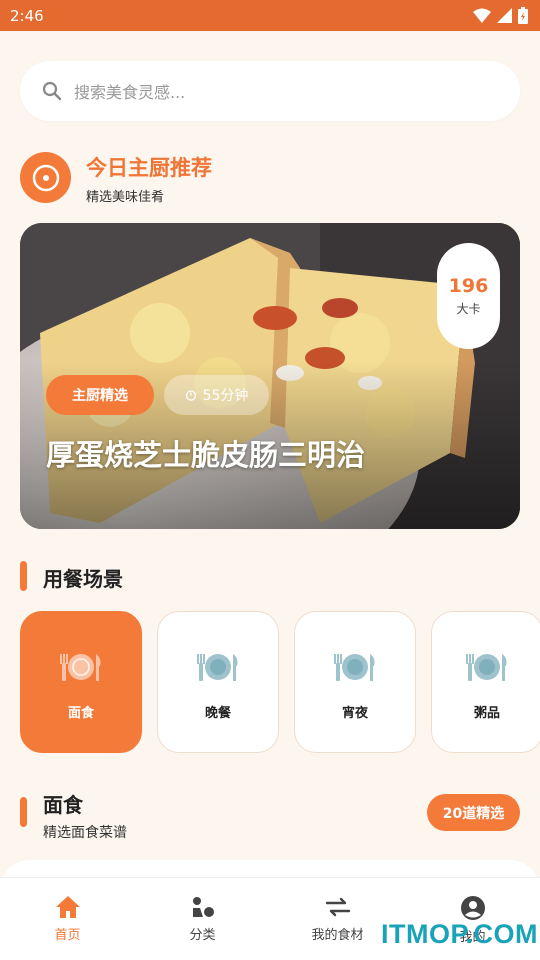  Describe the element at coordinates (190, 395) in the screenshot. I see `timer-icon` at that location.